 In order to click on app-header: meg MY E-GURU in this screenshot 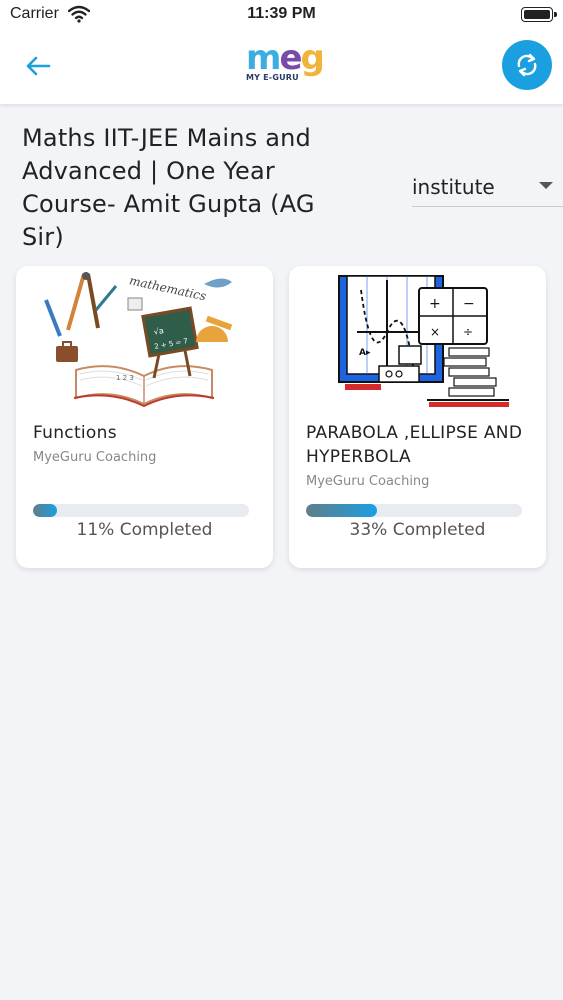, I will do `click(281, 67)`.